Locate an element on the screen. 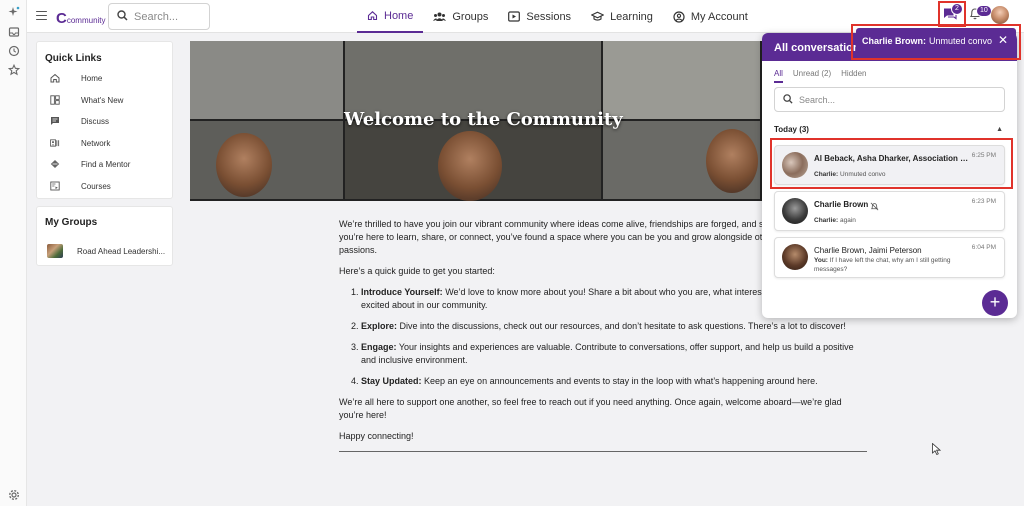  quick-link-find-a-mentor: Find a Mentor is located at coordinates (90, 164).